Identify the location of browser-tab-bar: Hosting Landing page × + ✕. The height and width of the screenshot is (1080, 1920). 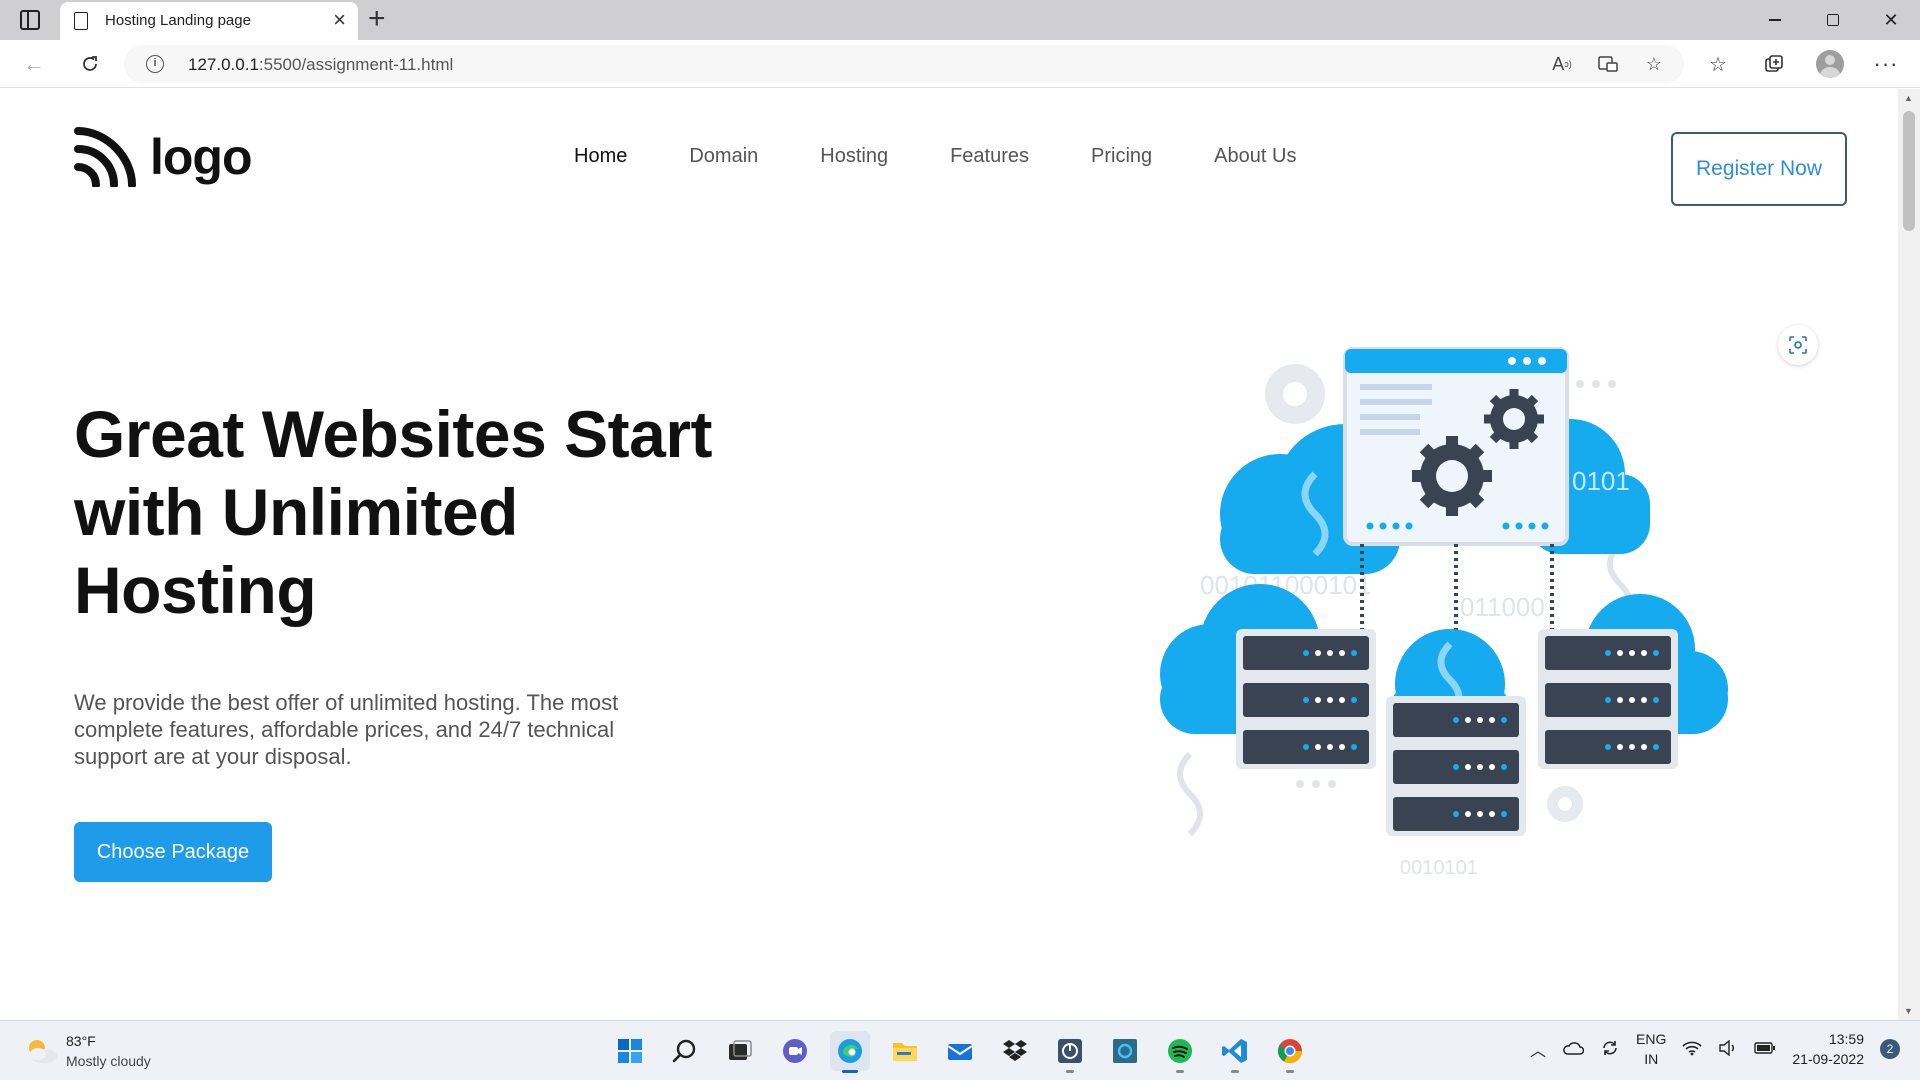
(960, 20).